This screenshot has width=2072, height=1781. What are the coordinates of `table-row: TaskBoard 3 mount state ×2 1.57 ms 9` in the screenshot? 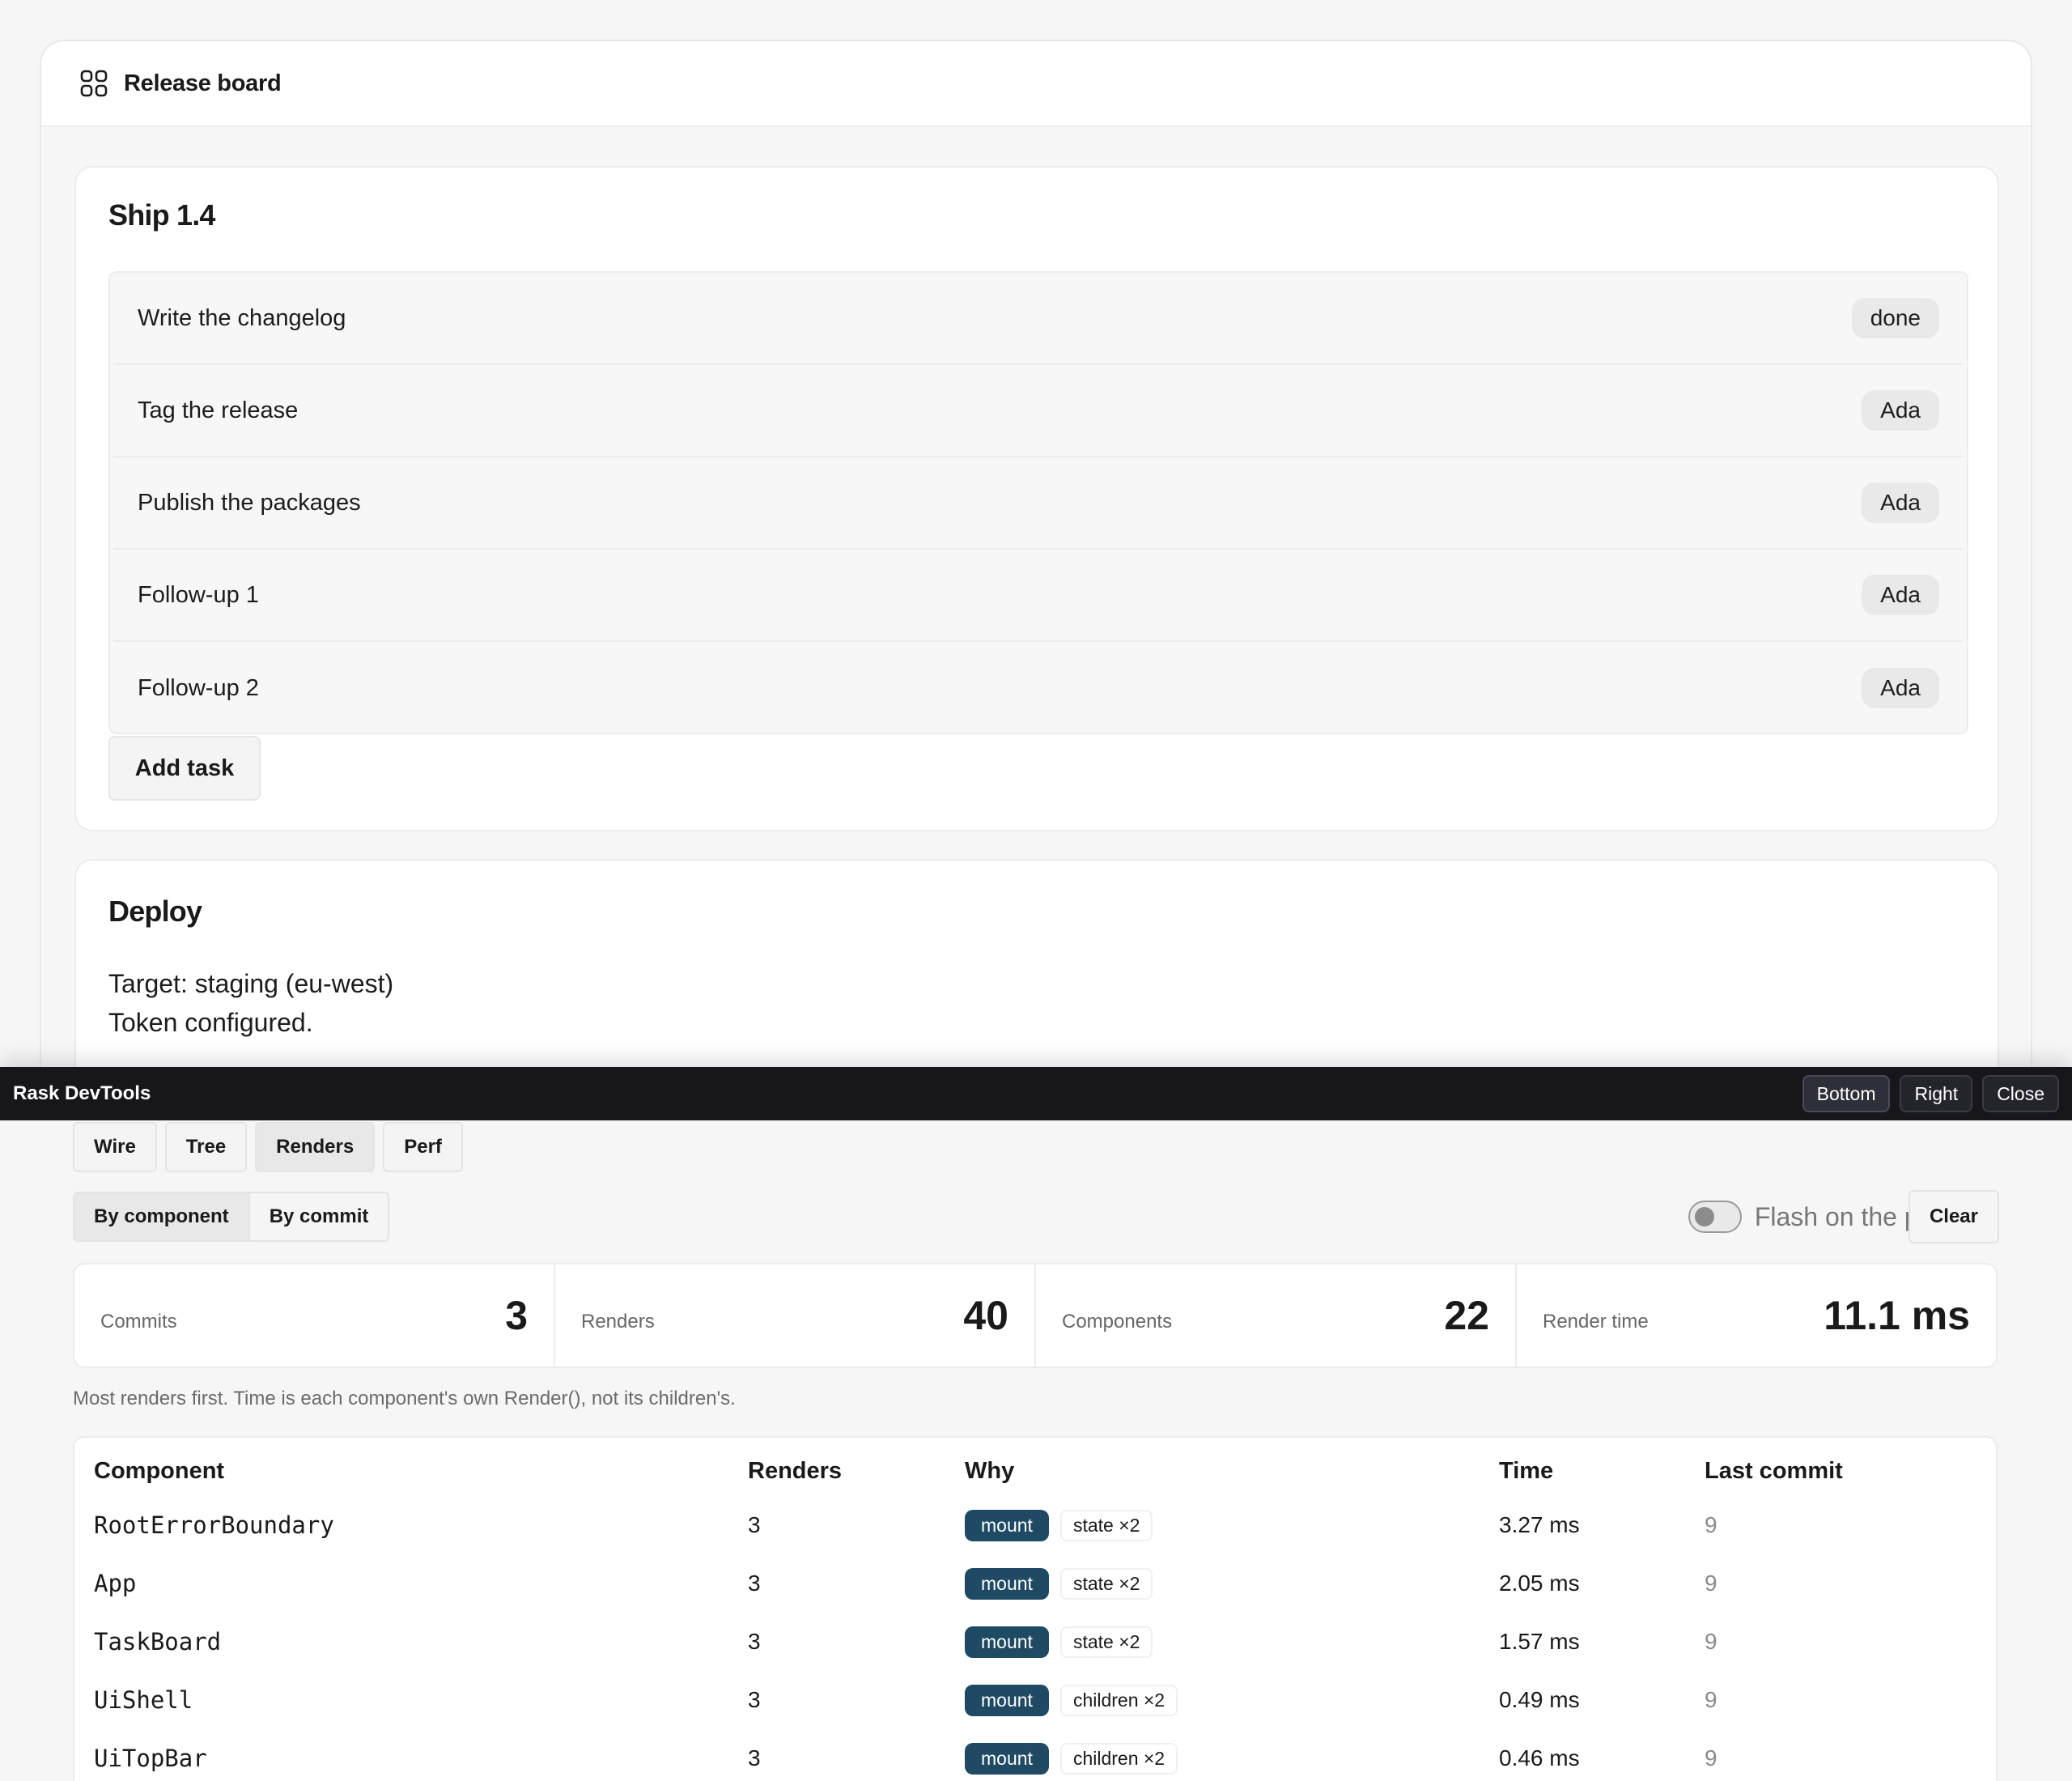 It's located at (1035, 1642).